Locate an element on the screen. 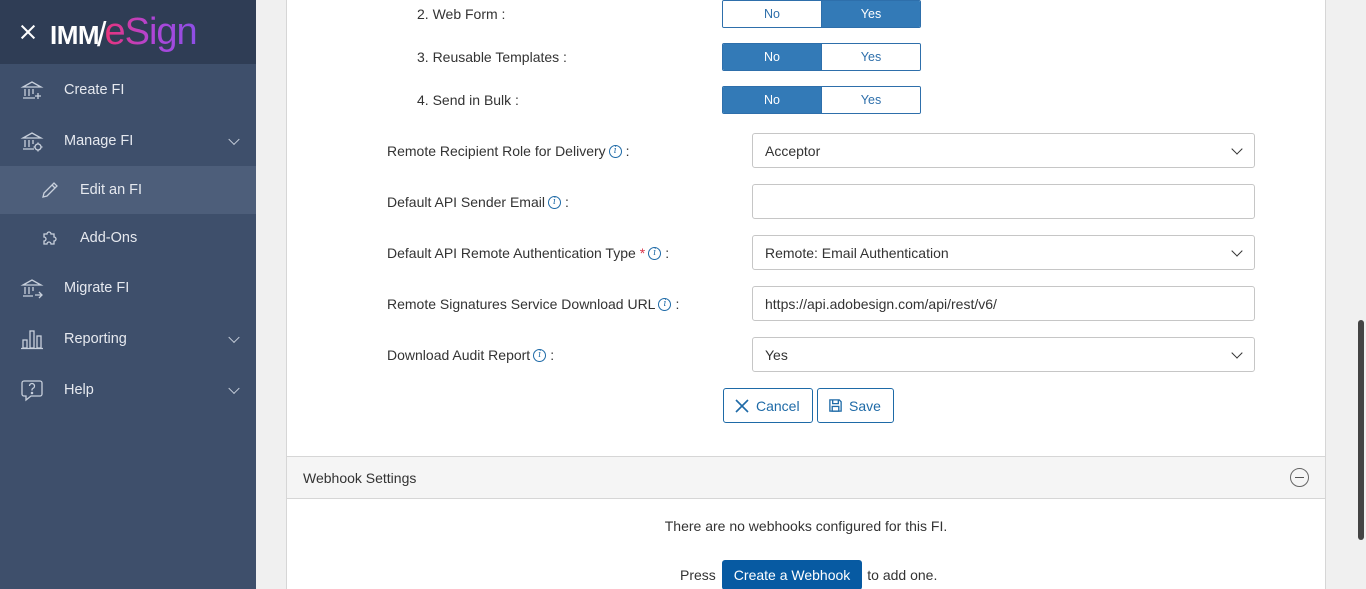 The image size is (1366, 589). sidebar-item-edit-fi: Edit an FI is located at coordinates (128, 190).